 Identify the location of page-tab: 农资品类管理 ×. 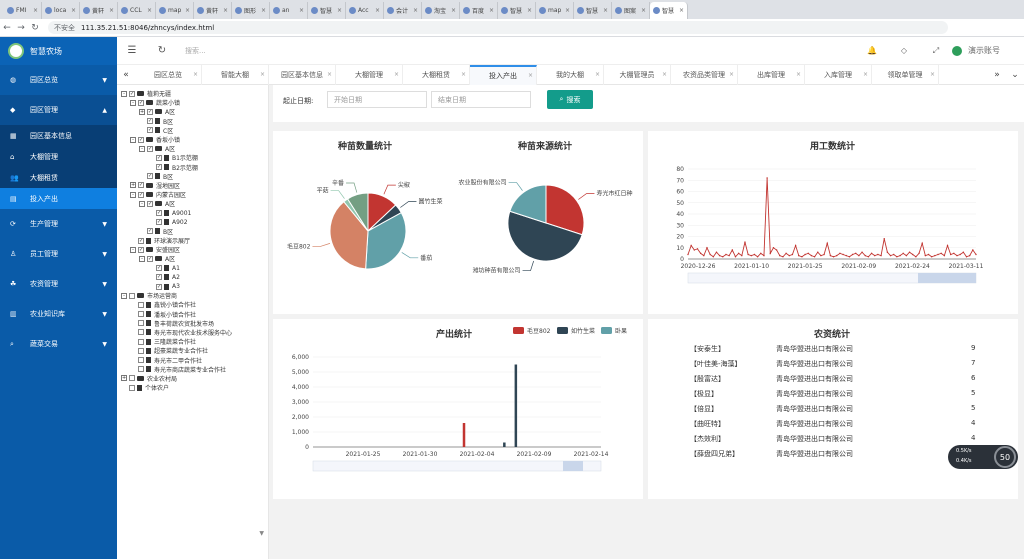
(704, 74).